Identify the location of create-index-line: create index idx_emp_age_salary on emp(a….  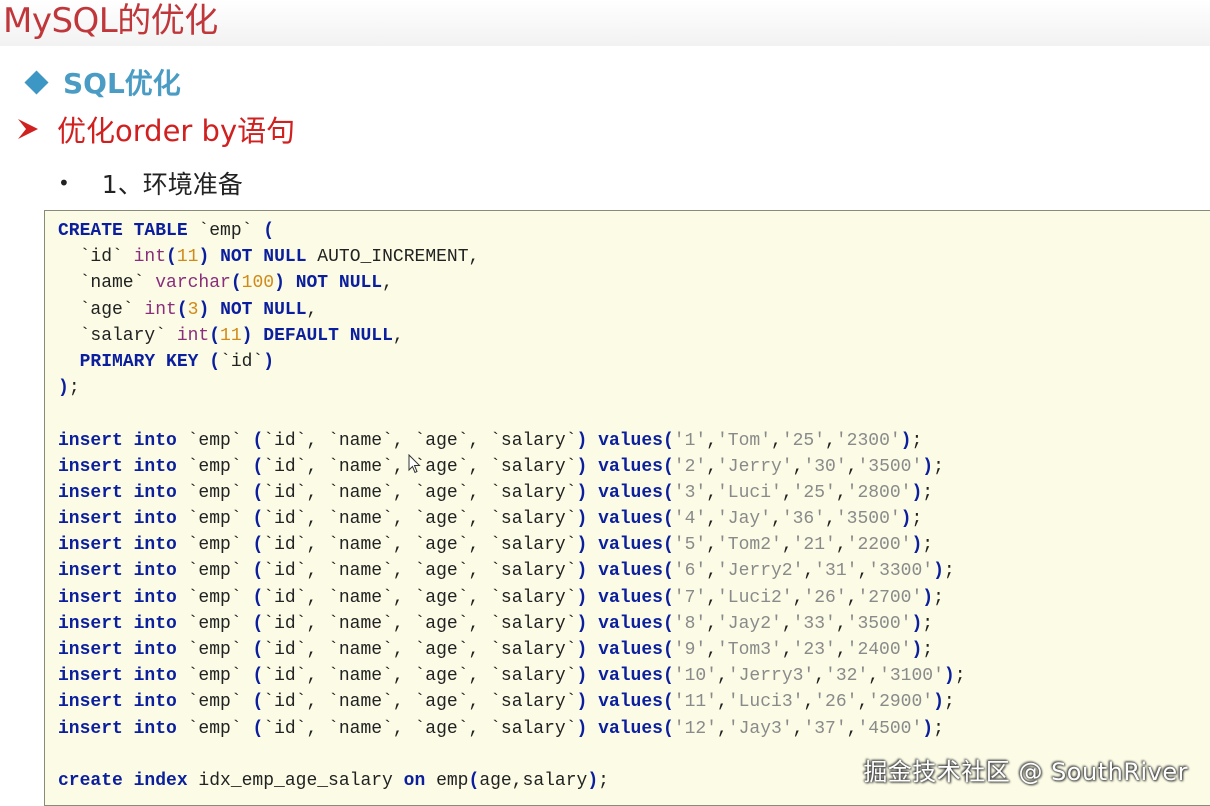
(333, 780).